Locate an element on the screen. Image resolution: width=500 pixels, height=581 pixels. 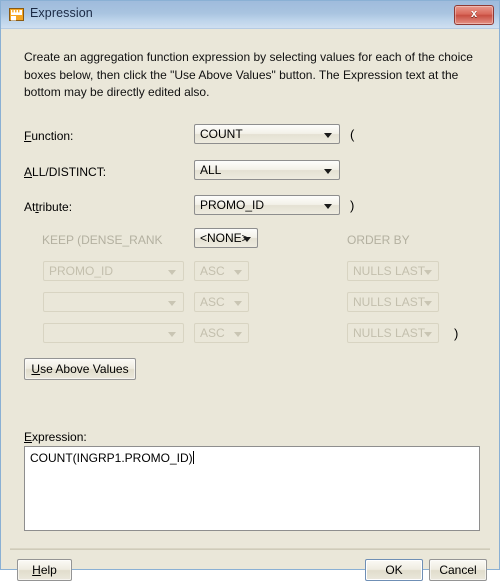
text-caret is located at coordinates (193, 457).